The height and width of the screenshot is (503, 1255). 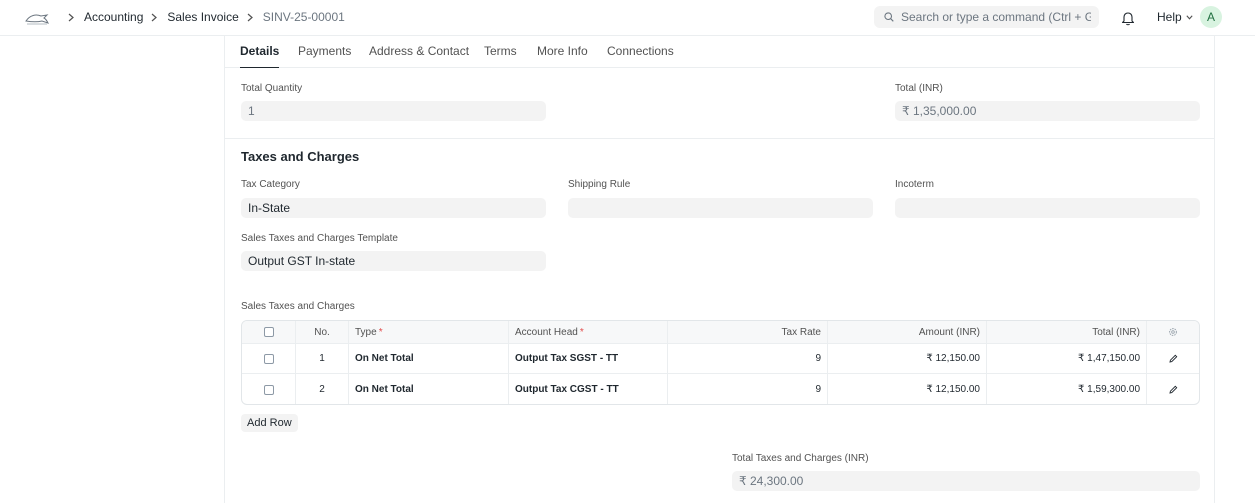 What do you see at coordinates (322, 332) in the screenshot?
I see `col-no: No.` at bounding box center [322, 332].